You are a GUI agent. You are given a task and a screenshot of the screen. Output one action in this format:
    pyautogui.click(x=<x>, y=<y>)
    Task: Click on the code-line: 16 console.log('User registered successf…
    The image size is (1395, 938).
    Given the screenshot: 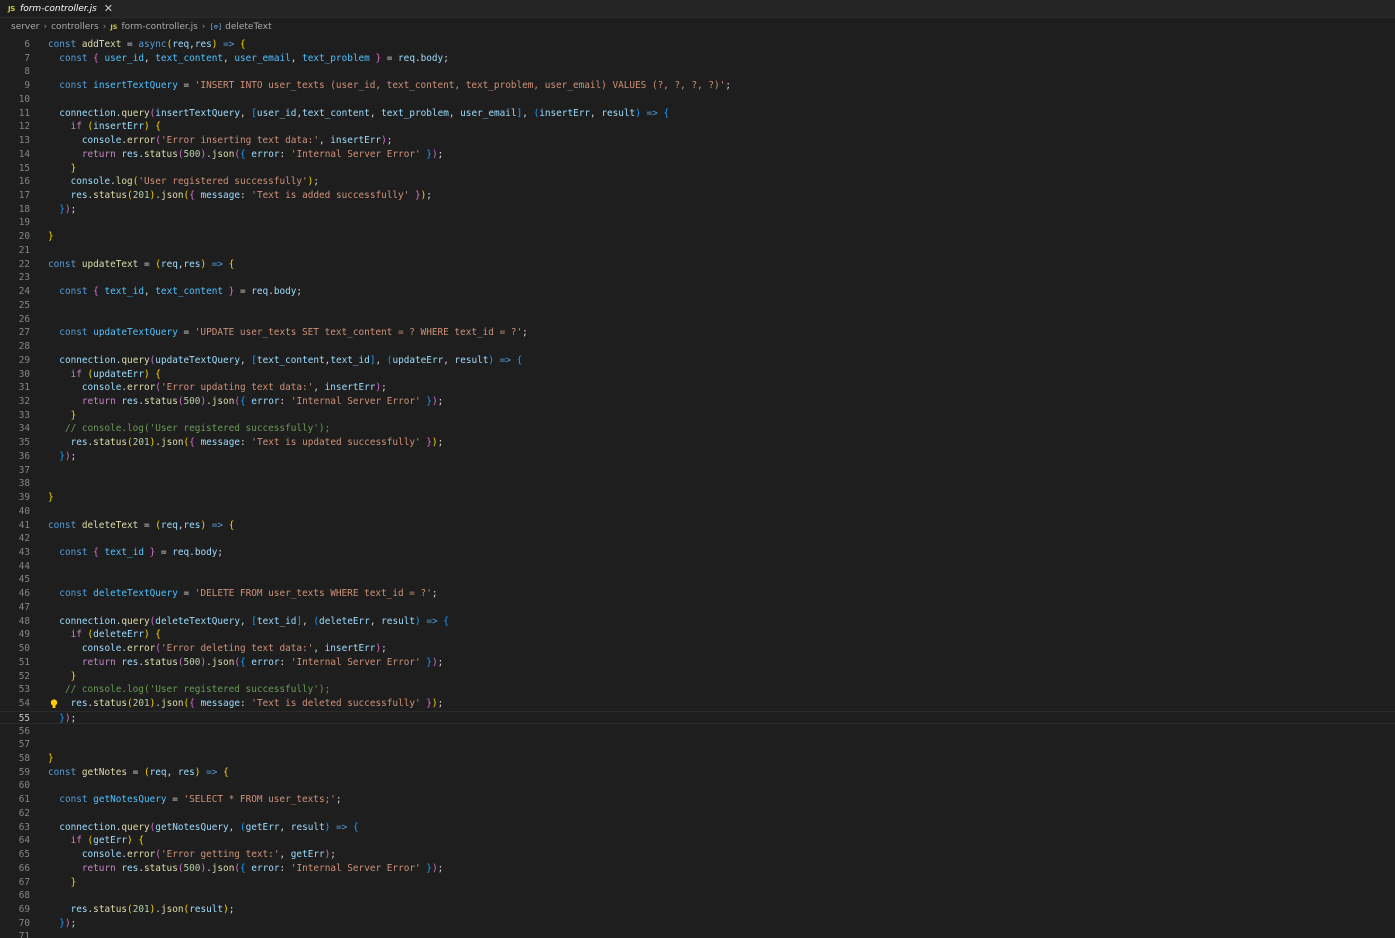 What is the action you would take?
    pyautogui.click(x=697, y=182)
    